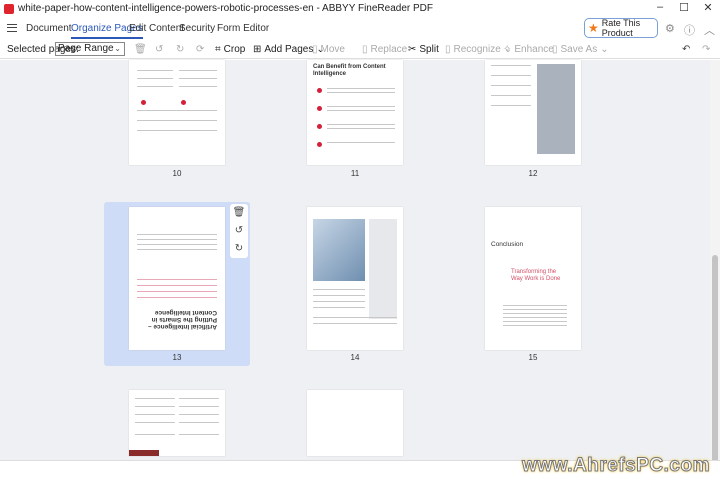 The image size is (720, 480). What do you see at coordinates (234, 49) in the screenshot?
I see `crop-label: Crop` at bounding box center [234, 49].